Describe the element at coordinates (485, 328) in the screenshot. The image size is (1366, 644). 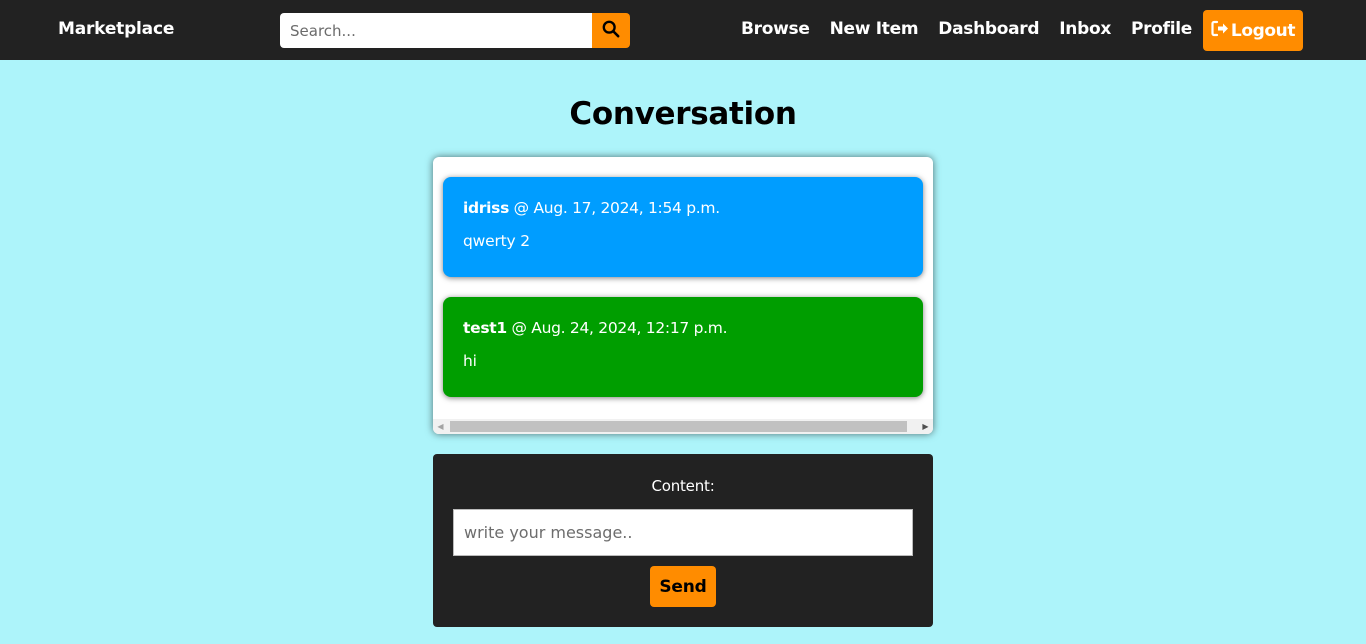
I see `message-author: test1` at that location.